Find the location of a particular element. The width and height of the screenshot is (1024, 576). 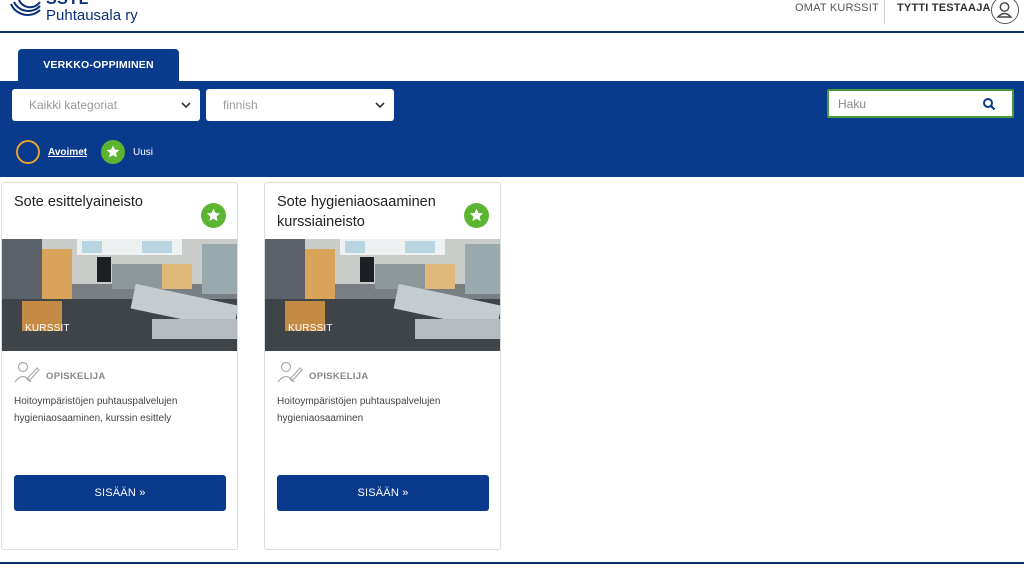

user-glyph-icon is located at coordinates (1004, 10).